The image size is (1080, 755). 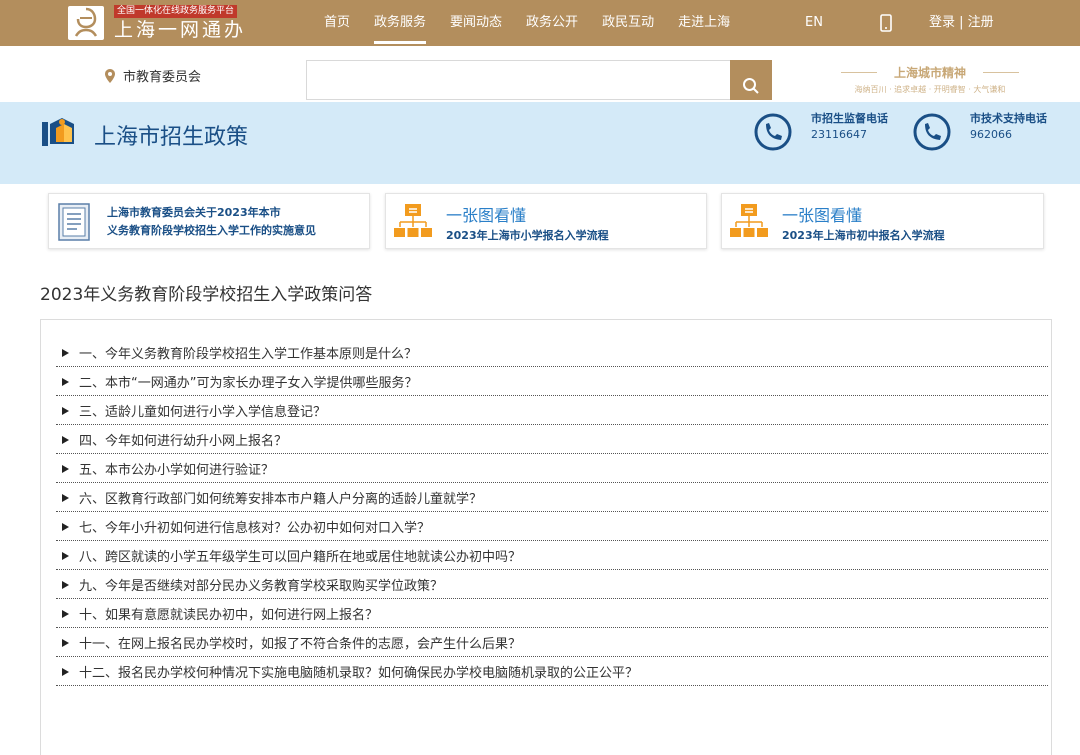 What do you see at coordinates (171, 137) in the screenshot?
I see `banner-title: 上海市招生政策` at bounding box center [171, 137].